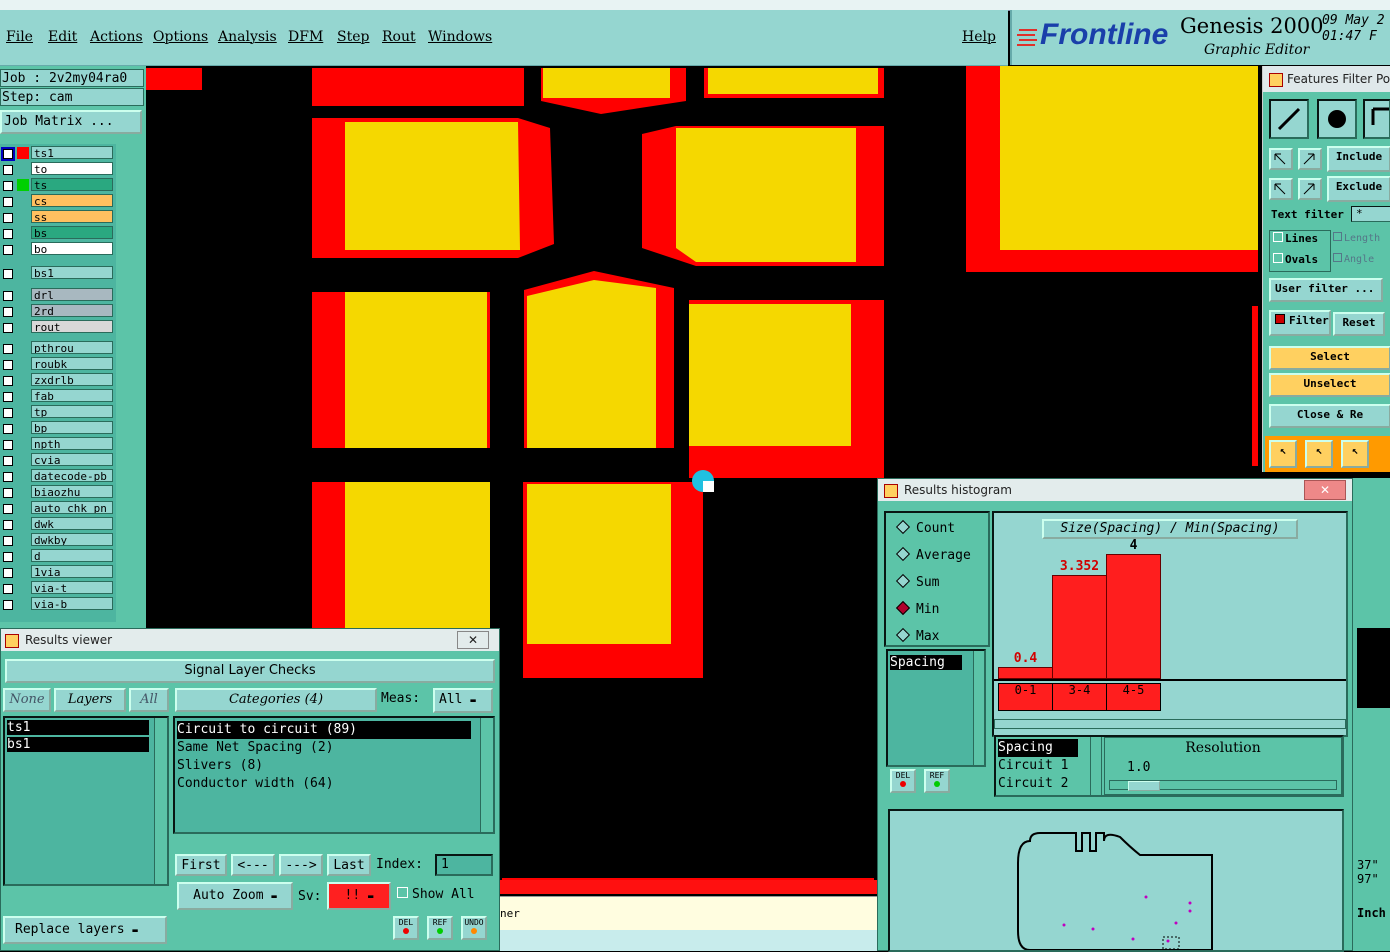 The image size is (1390, 952). I want to click on layer-row-biaozhu: biaozhu, so click(58, 492).